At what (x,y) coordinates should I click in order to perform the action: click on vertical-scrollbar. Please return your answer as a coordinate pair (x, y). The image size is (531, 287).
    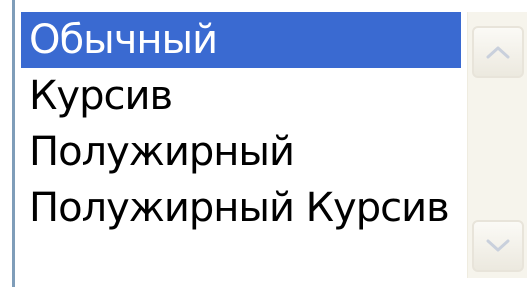
    Looking at the image, I should click on (497, 145).